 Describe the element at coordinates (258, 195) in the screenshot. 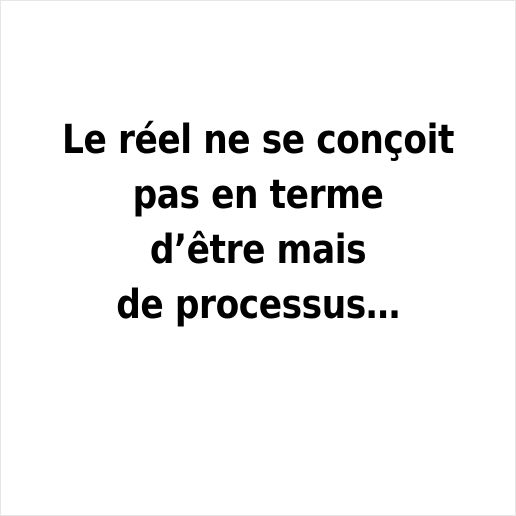

I see `quote-line-2: pas en terme` at that location.